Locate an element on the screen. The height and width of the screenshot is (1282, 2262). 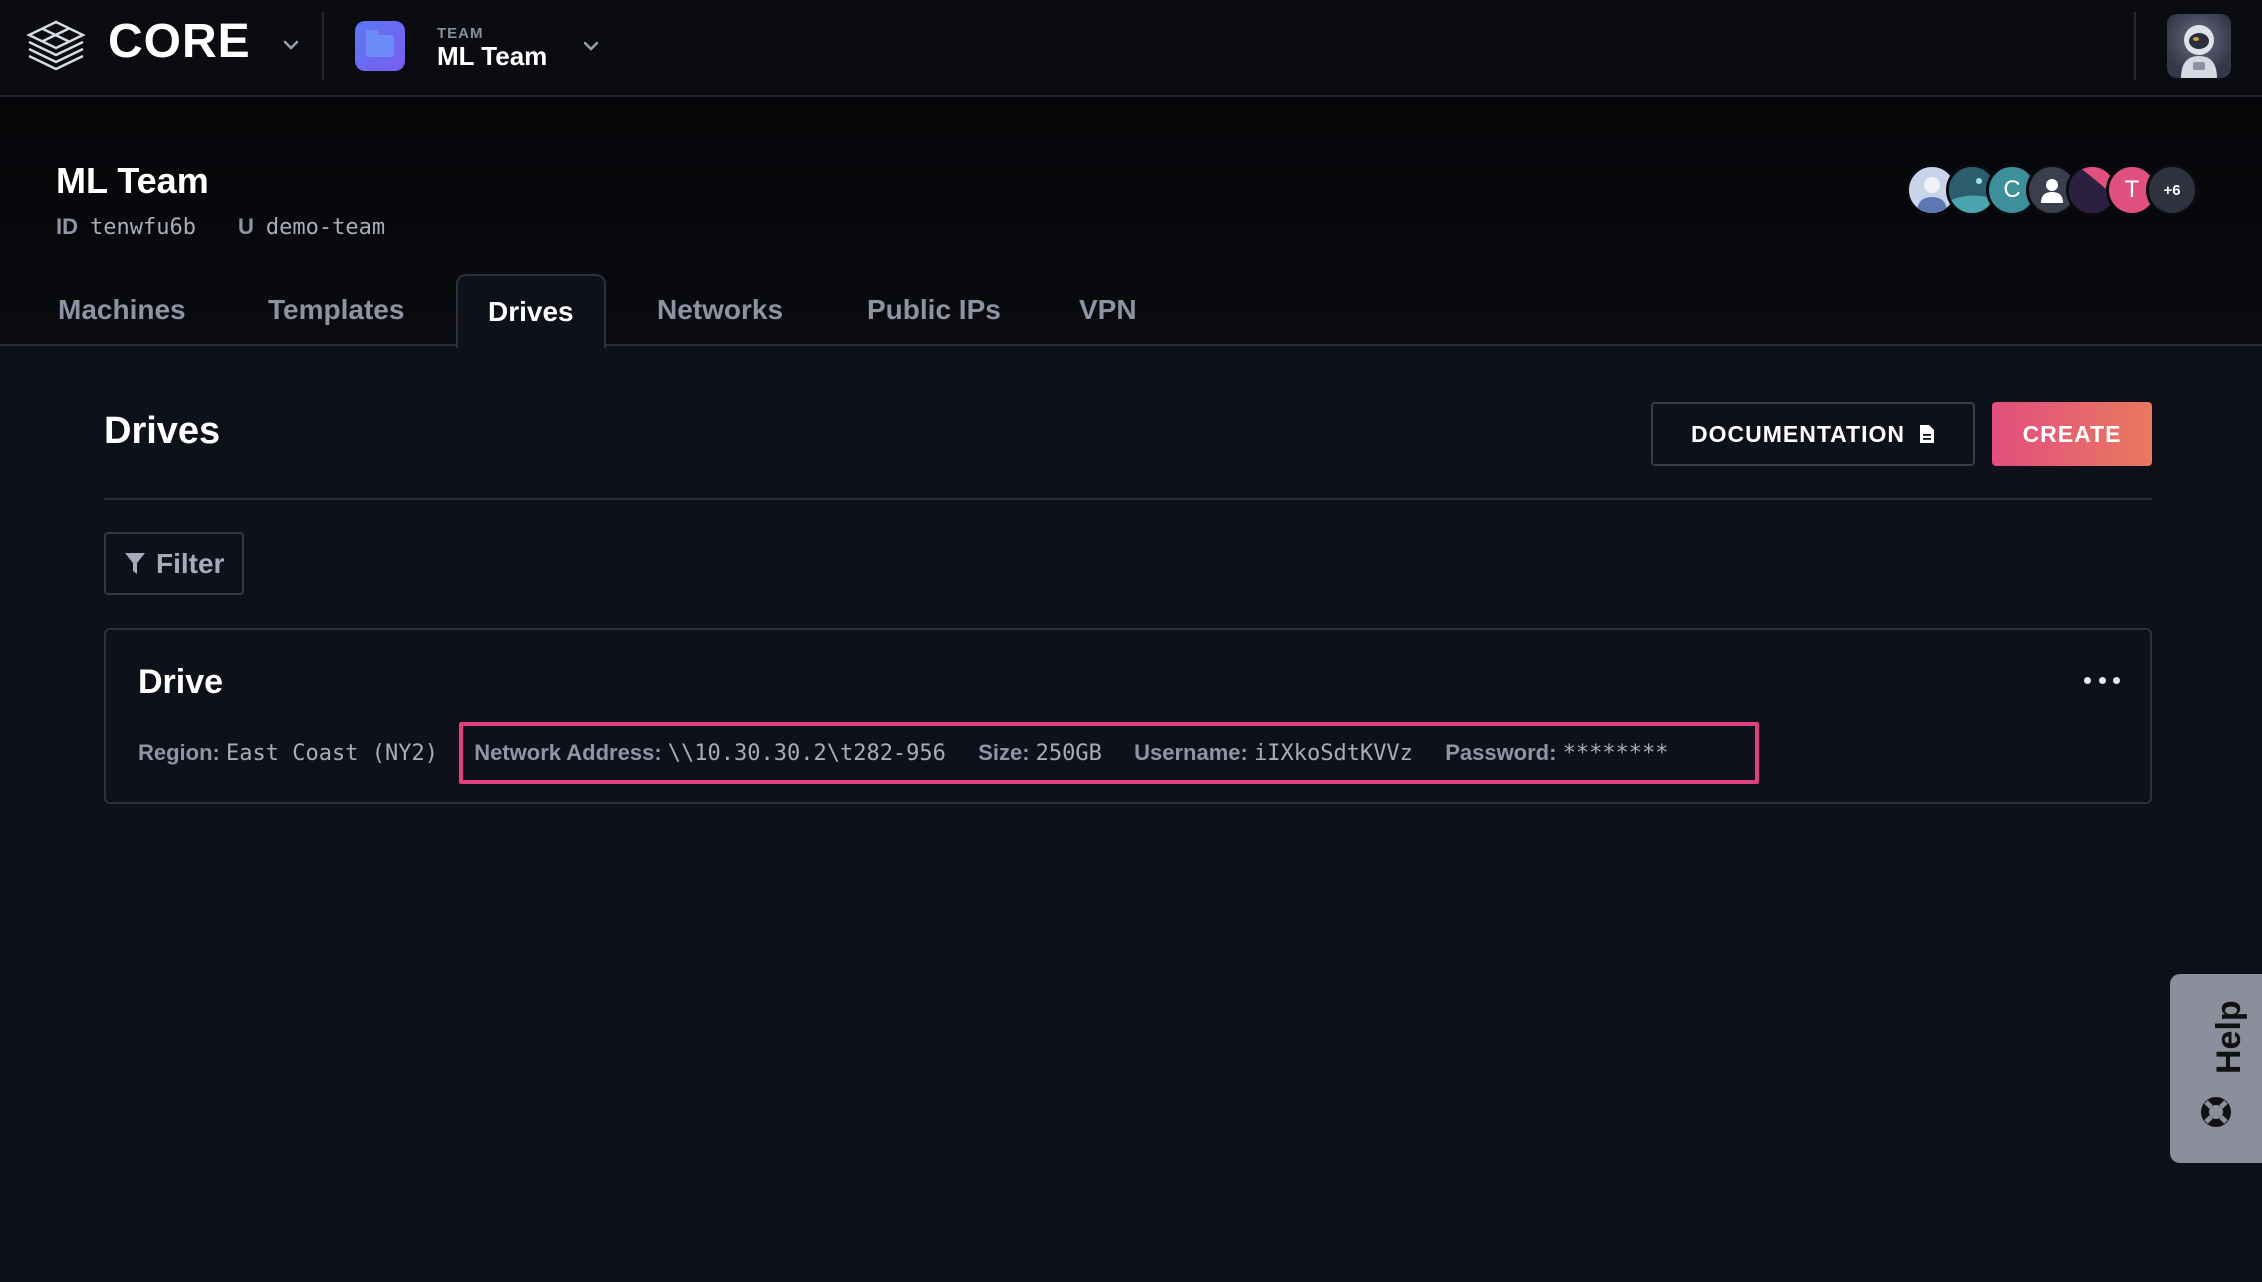
tab-templates: Templates is located at coordinates (336, 310).